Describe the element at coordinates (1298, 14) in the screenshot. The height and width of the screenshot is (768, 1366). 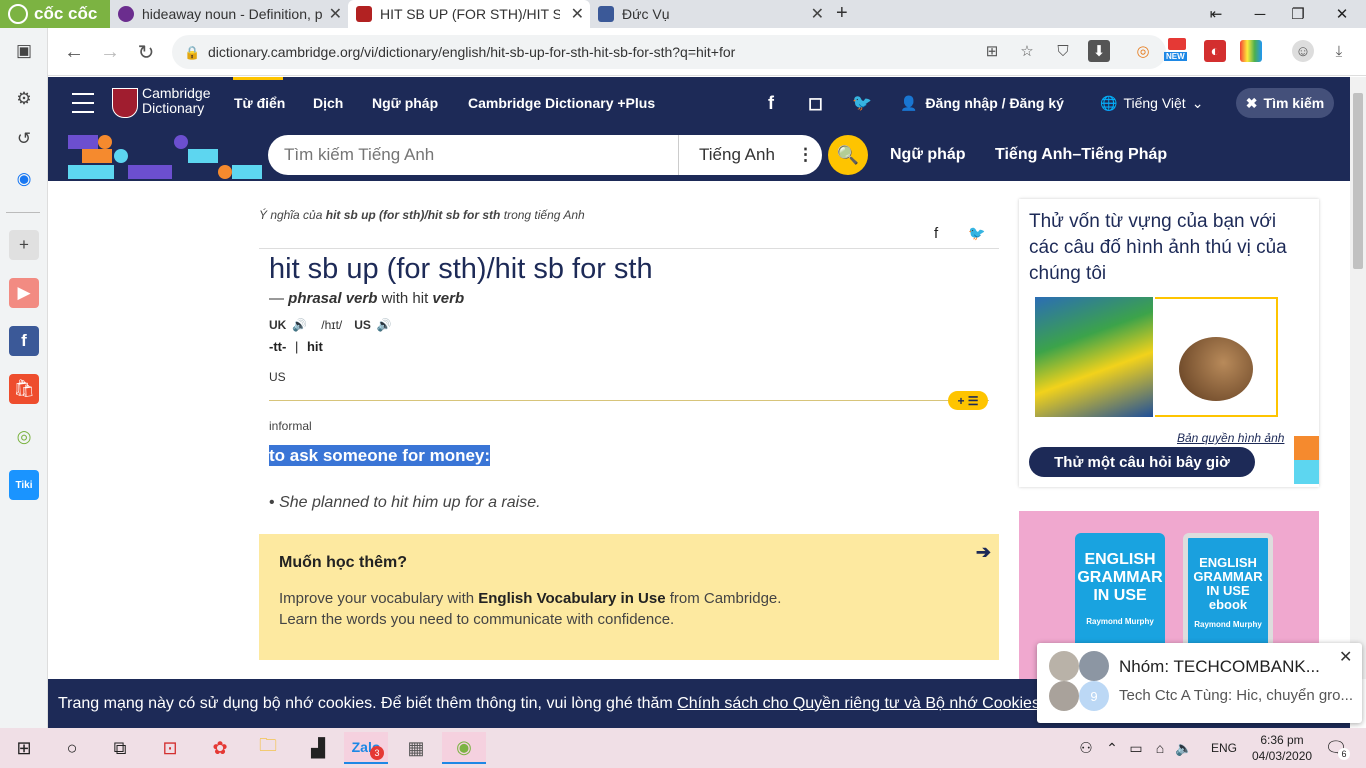
I see `maximize-button: ❐` at that location.